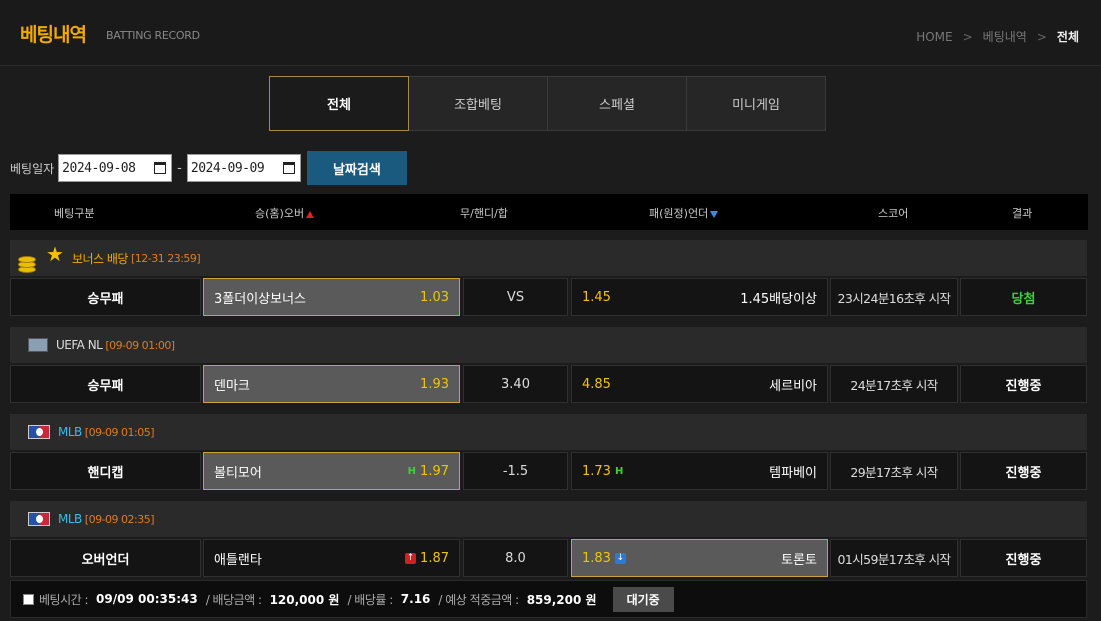  What do you see at coordinates (28, 599) in the screenshot?
I see `select-checkbox` at bounding box center [28, 599].